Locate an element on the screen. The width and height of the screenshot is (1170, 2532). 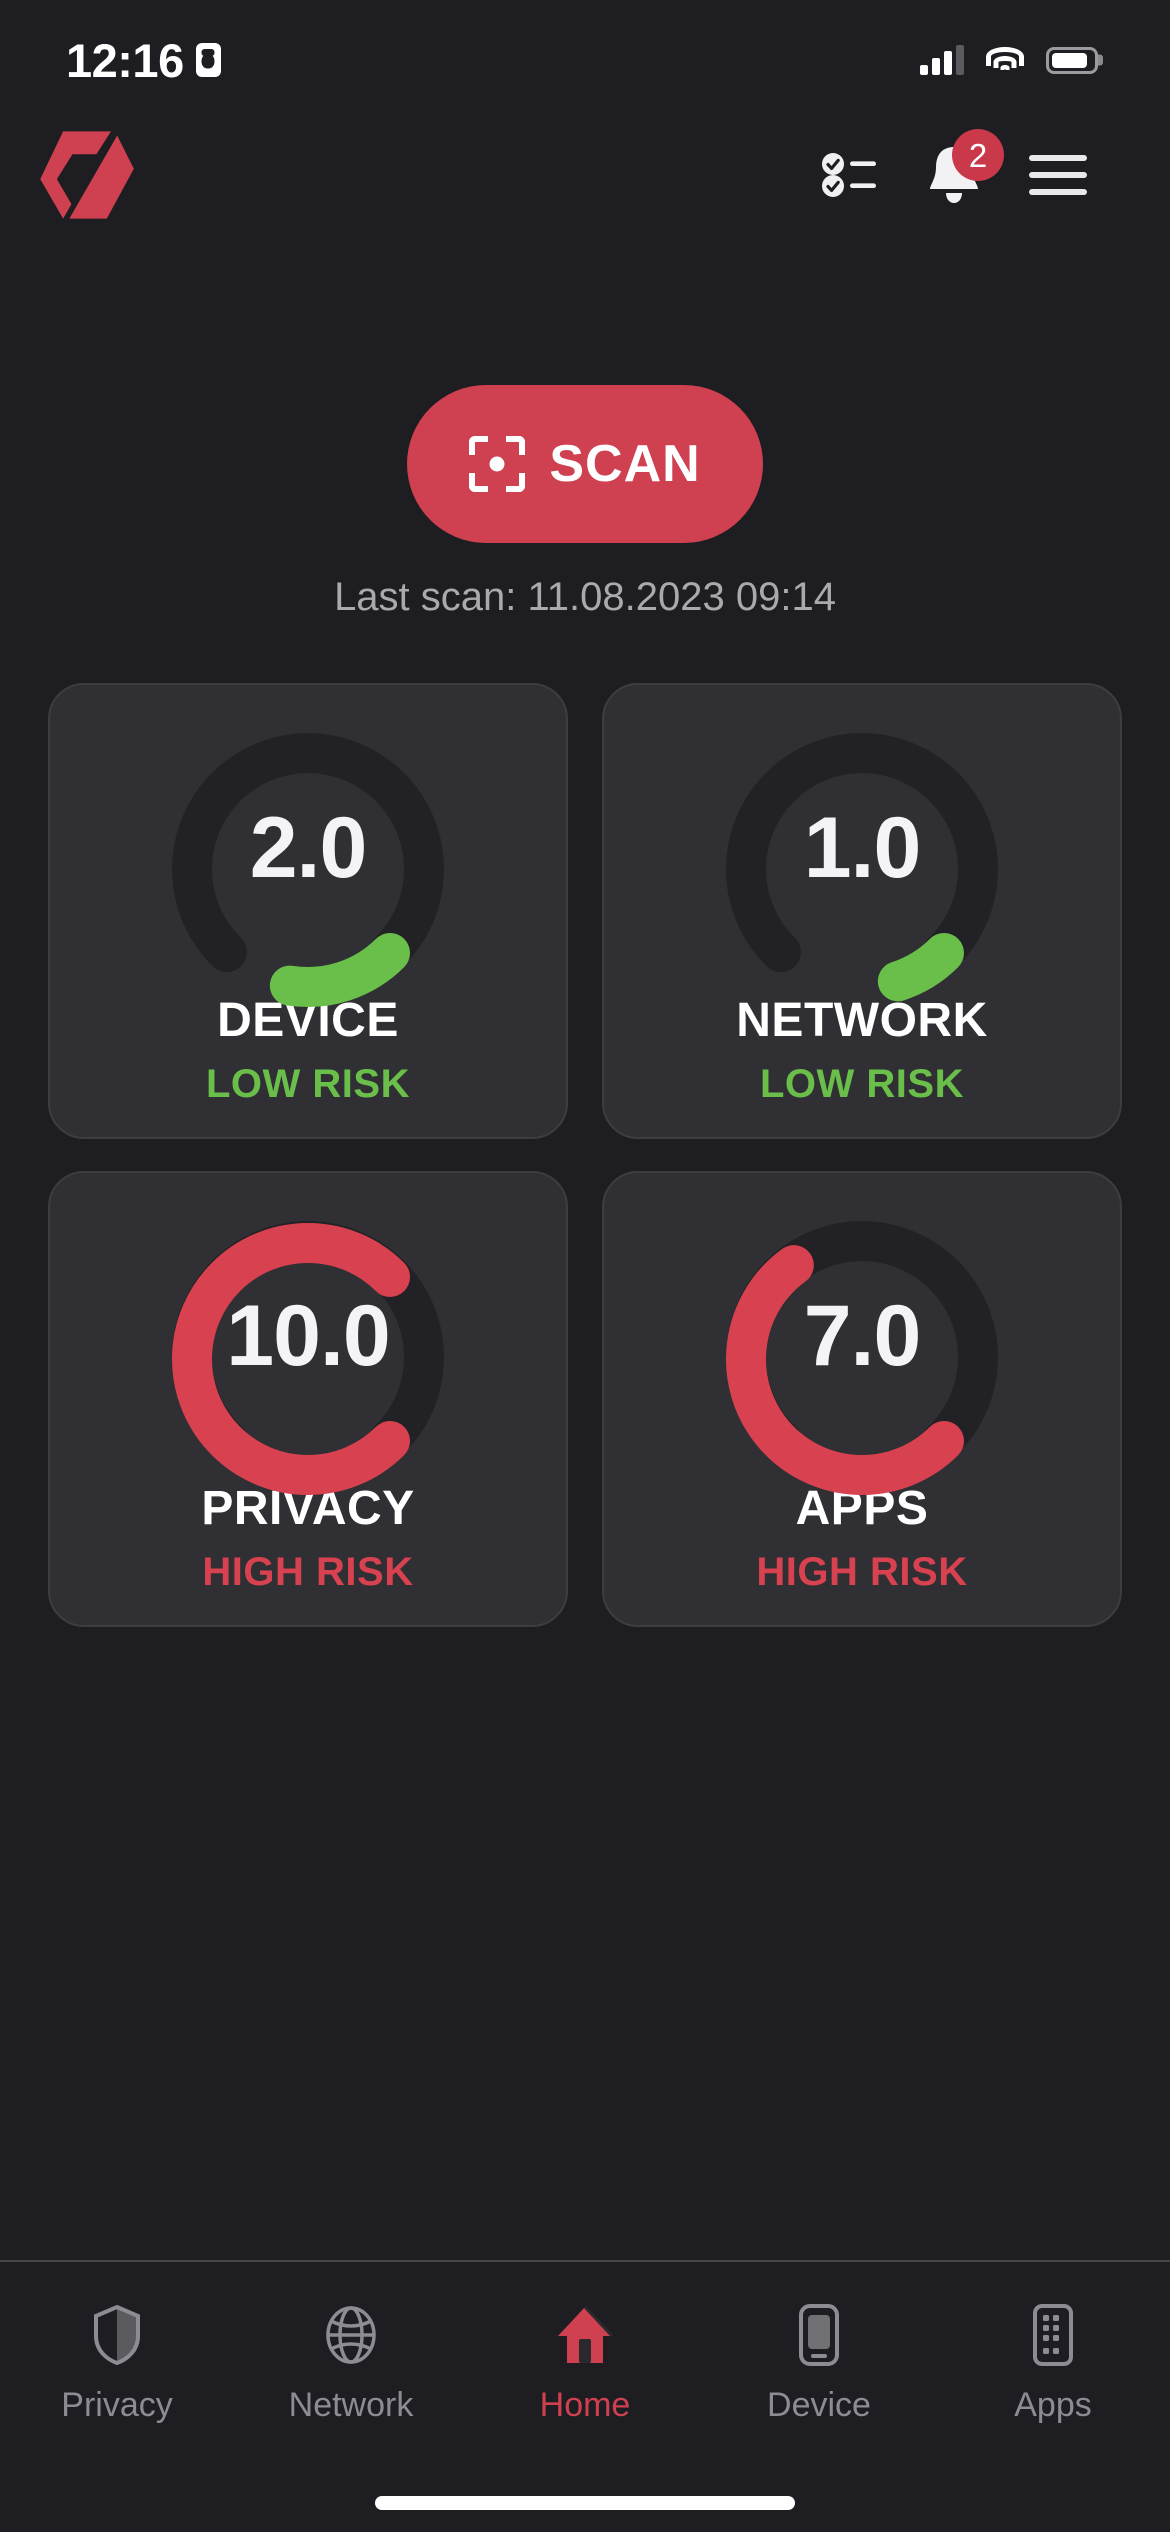
notification-badge: 2 is located at coordinates (978, 155).